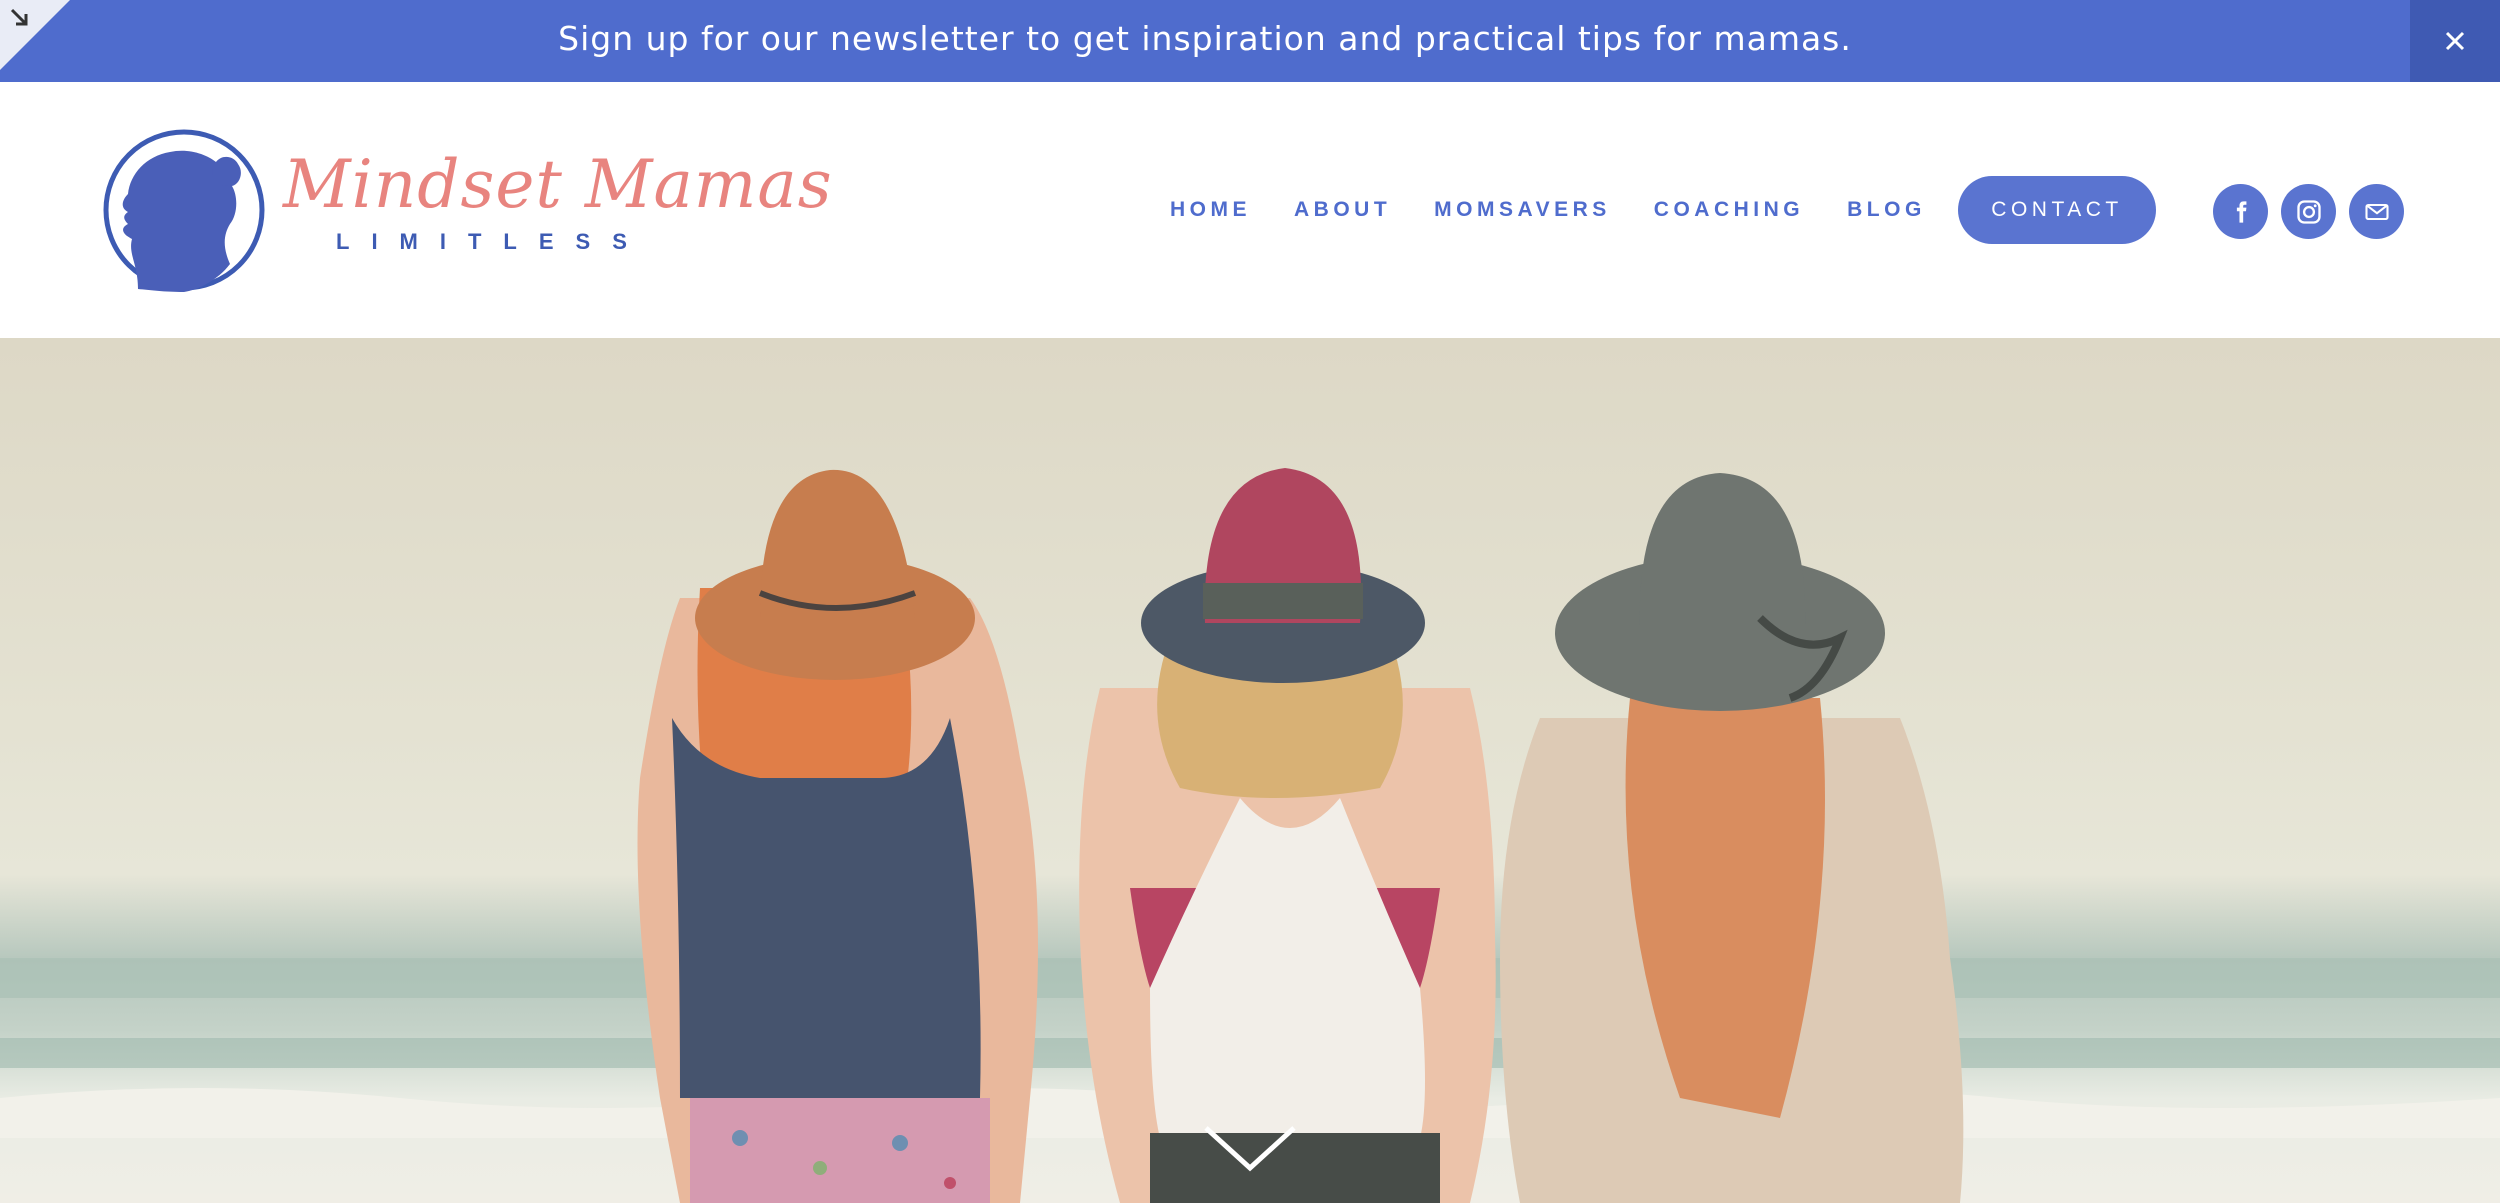 The height and width of the screenshot is (1203, 2500). Describe the element at coordinates (184, 210) in the screenshot. I see `woman-silhouette-icon` at that location.